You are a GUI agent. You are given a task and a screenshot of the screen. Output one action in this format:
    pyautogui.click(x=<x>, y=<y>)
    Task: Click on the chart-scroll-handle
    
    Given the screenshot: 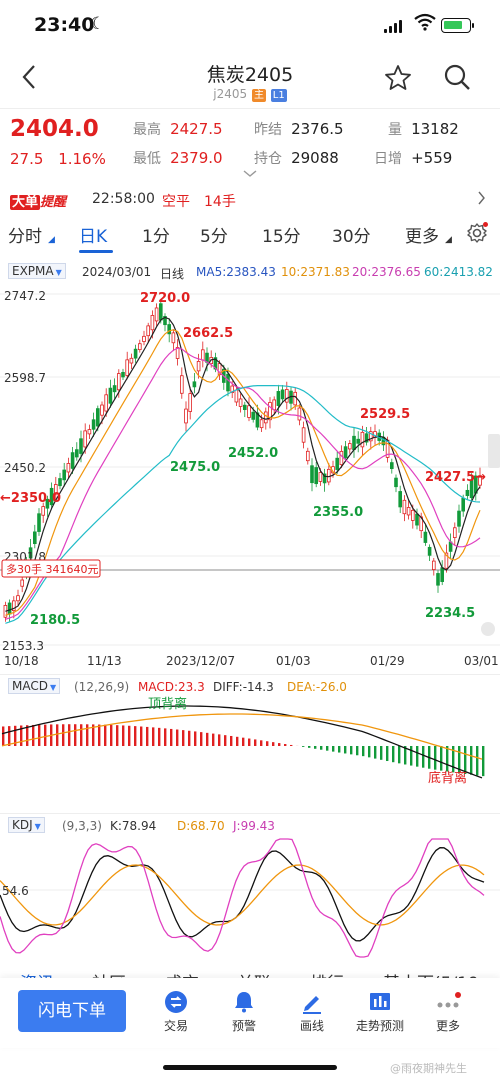 What is the action you would take?
    pyautogui.click(x=494, y=451)
    